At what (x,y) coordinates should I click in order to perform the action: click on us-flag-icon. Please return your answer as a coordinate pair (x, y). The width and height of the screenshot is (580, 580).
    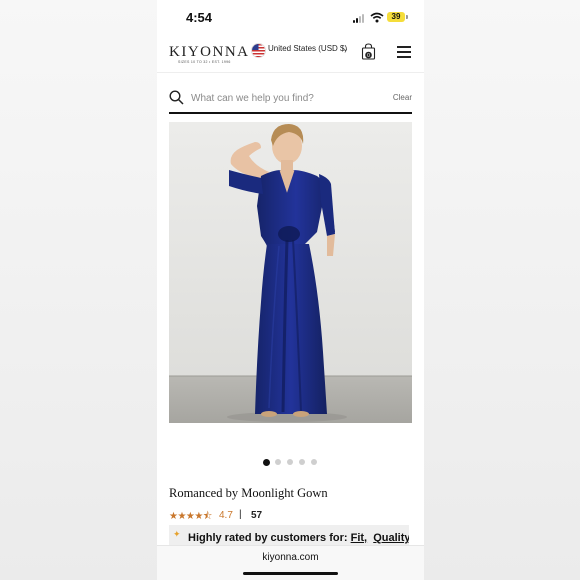
    Looking at the image, I should click on (258, 50).